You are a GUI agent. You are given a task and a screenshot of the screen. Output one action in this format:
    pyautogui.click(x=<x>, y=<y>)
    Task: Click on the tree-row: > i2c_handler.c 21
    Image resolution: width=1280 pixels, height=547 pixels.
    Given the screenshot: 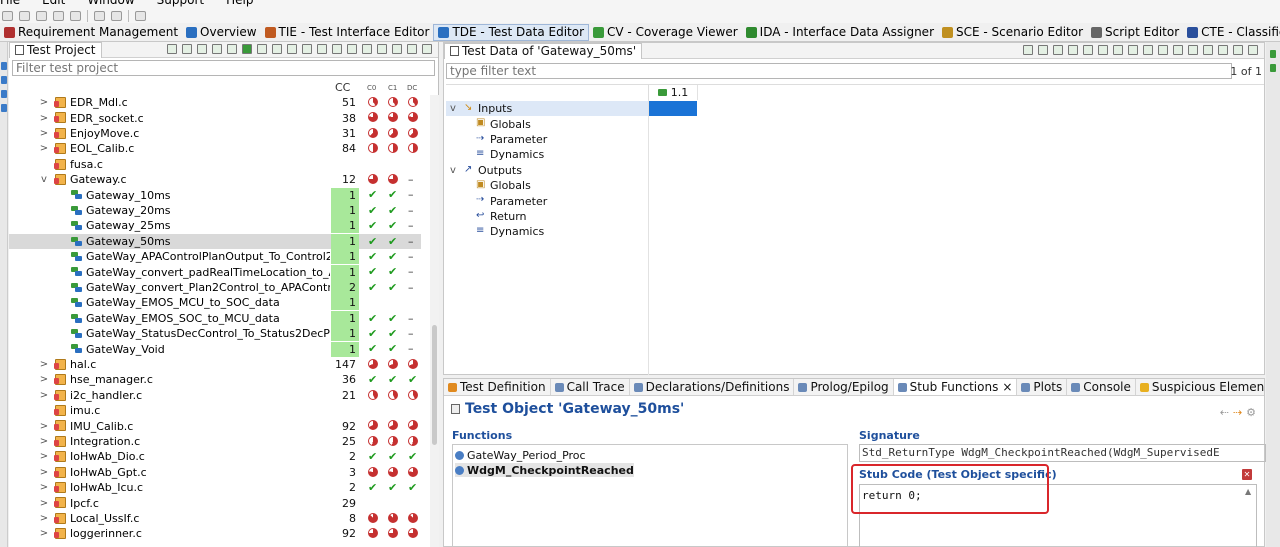 What is the action you would take?
    pyautogui.click(x=215, y=395)
    